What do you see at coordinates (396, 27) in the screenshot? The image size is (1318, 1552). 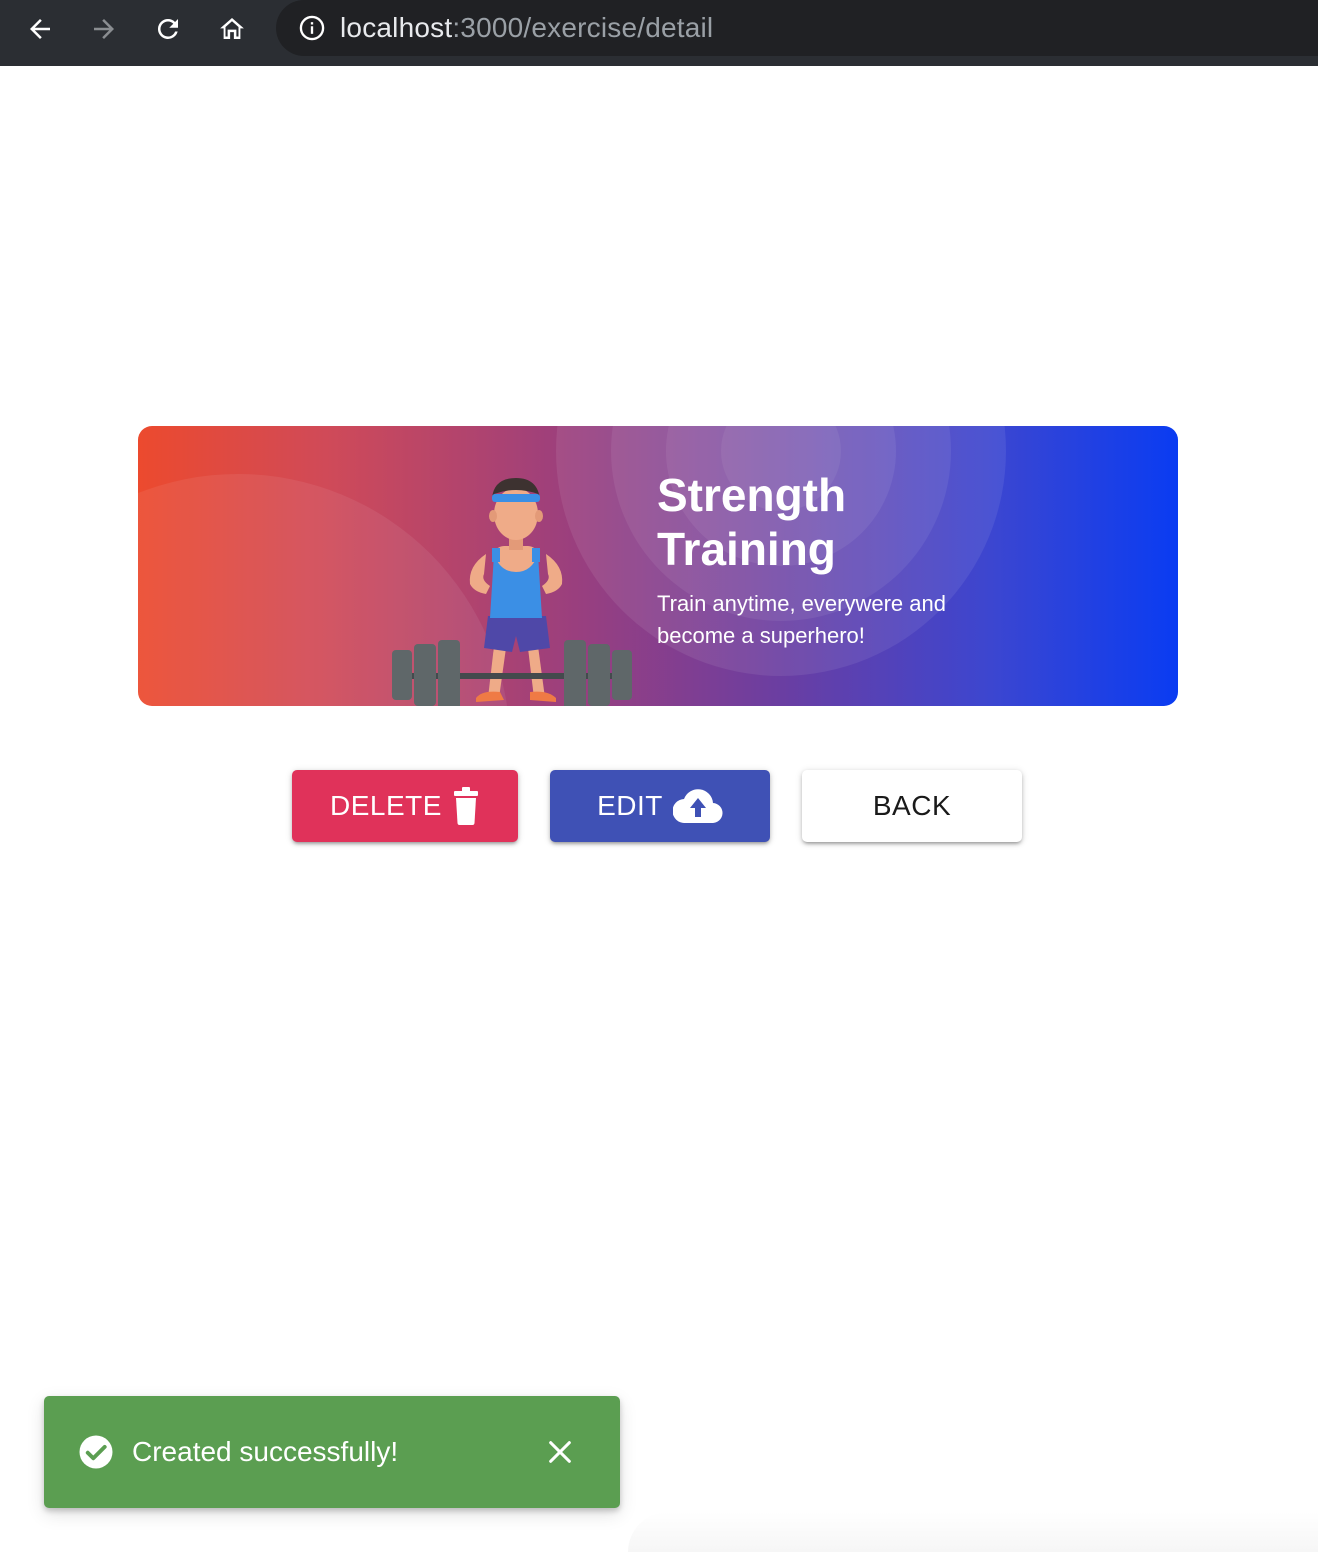 I see `url-host: localhost` at bounding box center [396, 27].